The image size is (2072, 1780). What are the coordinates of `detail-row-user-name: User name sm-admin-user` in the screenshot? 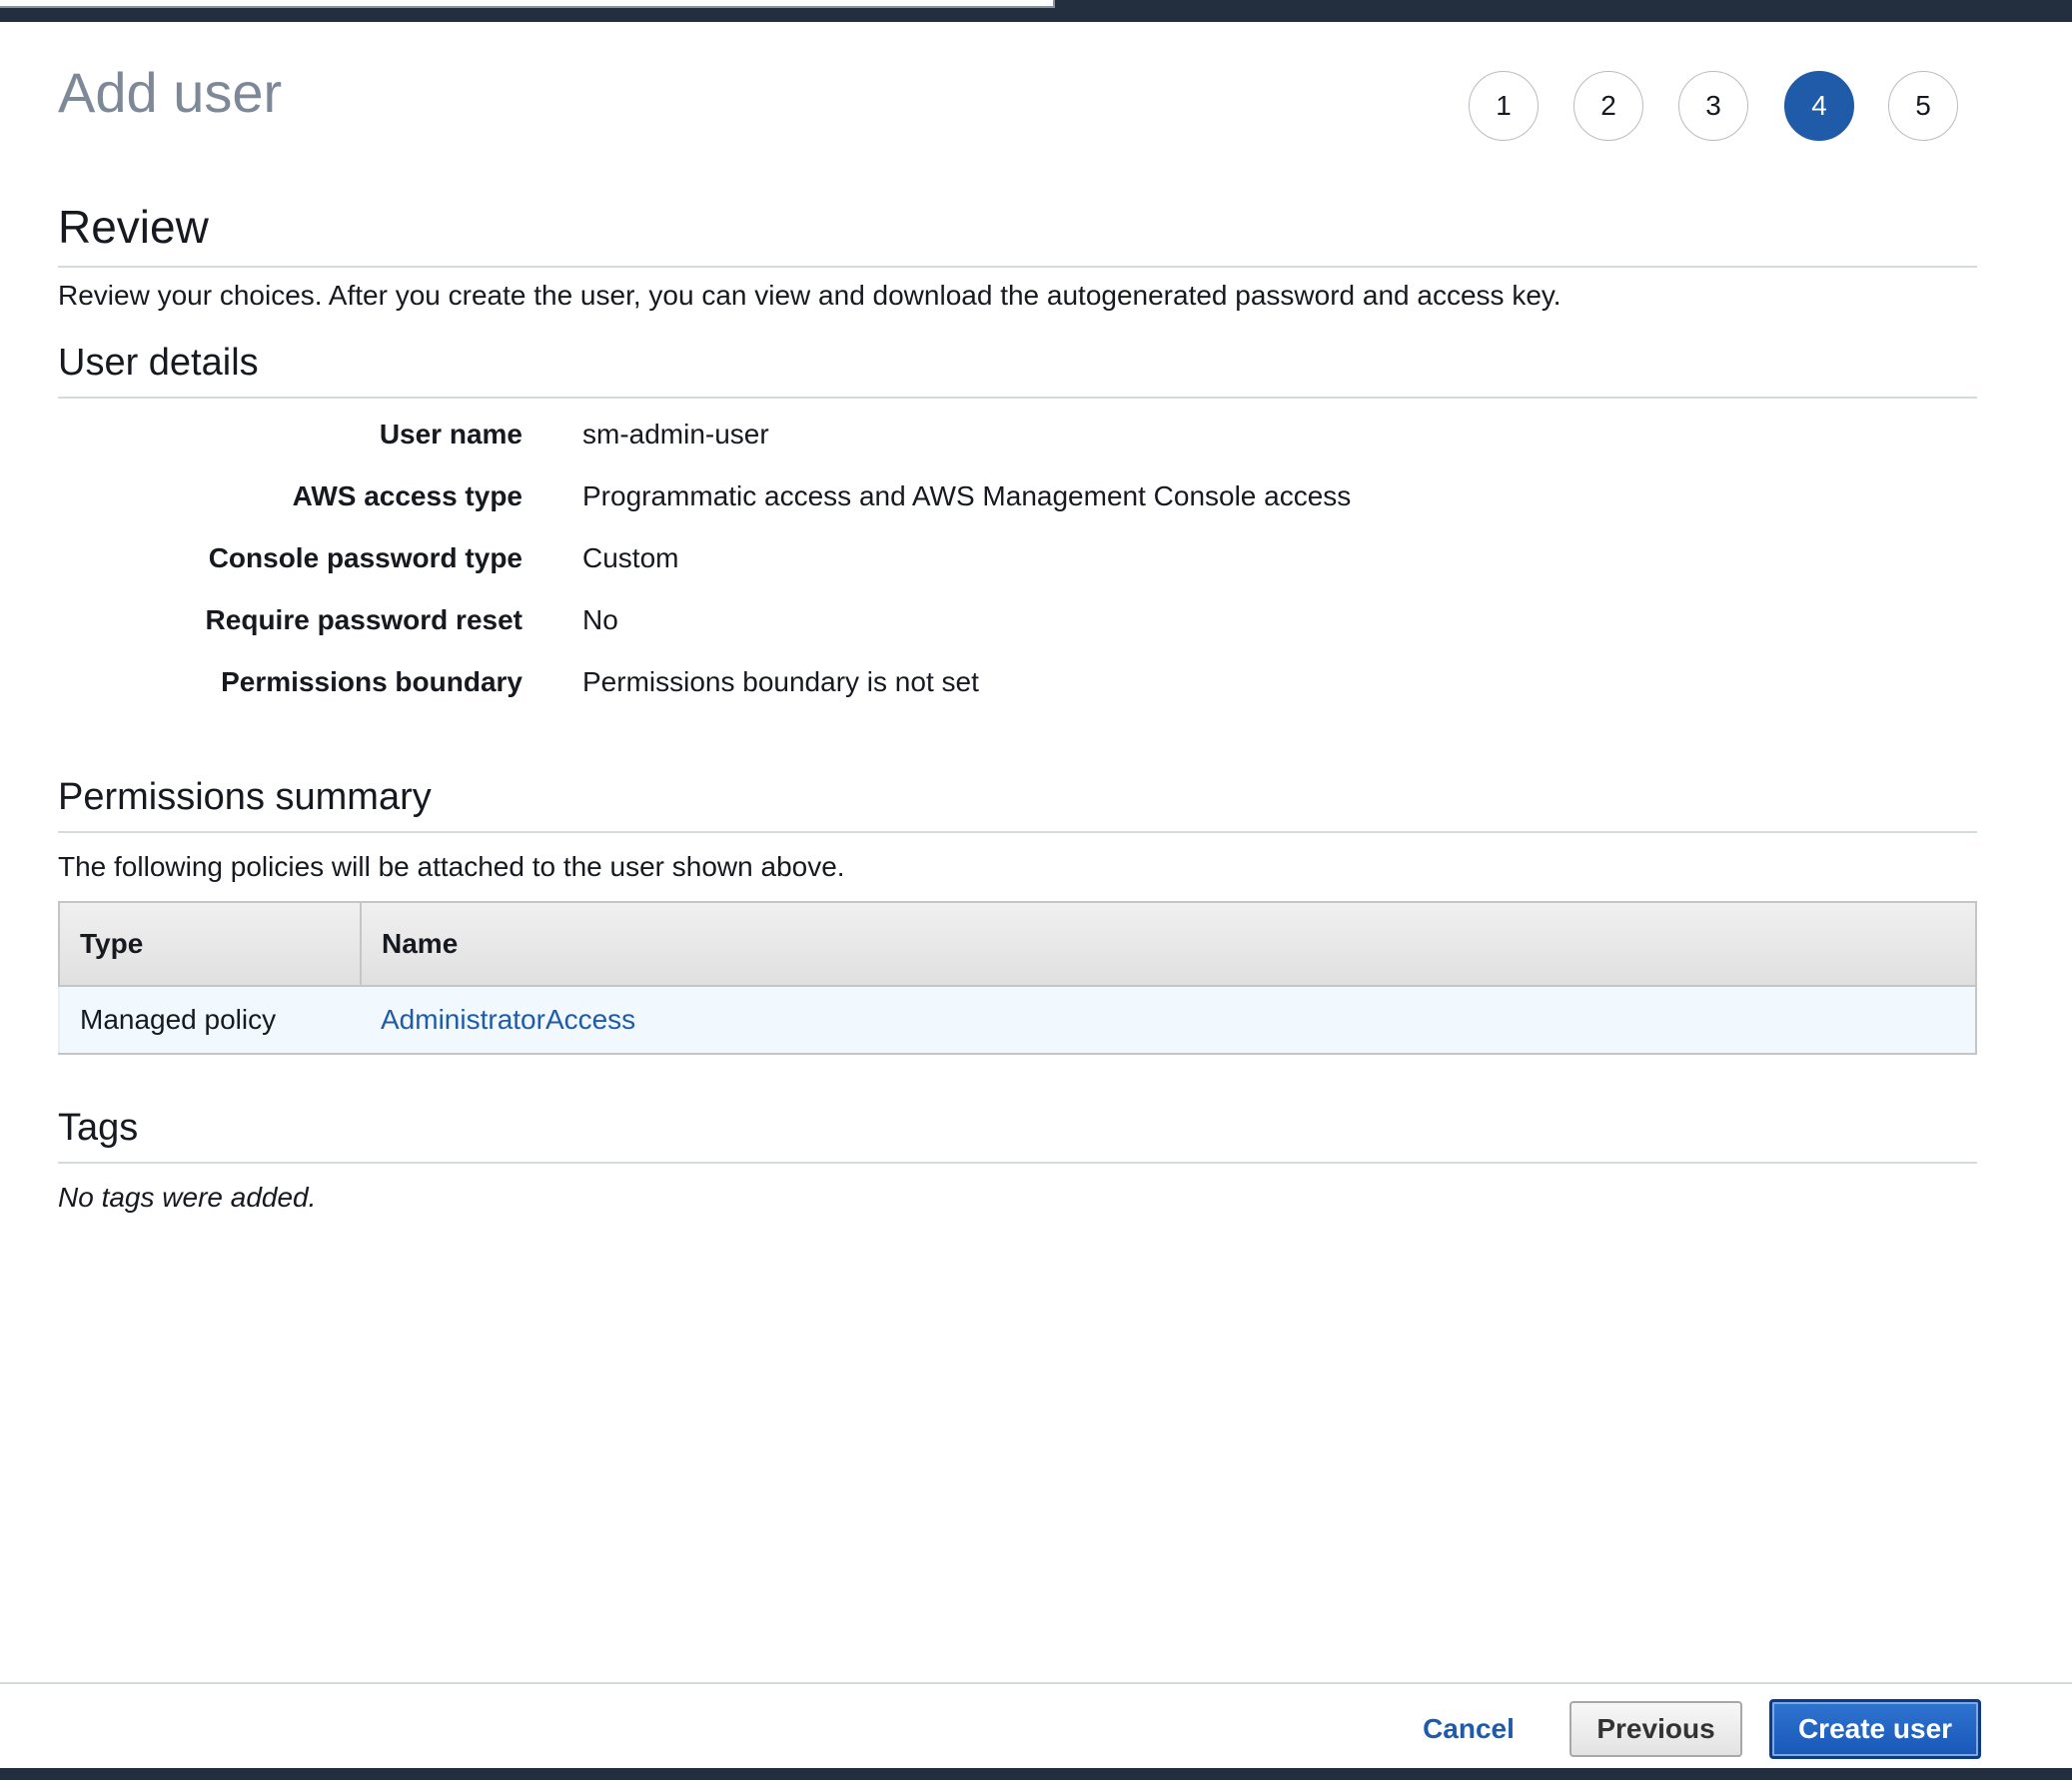 It's located at (1017, 449).